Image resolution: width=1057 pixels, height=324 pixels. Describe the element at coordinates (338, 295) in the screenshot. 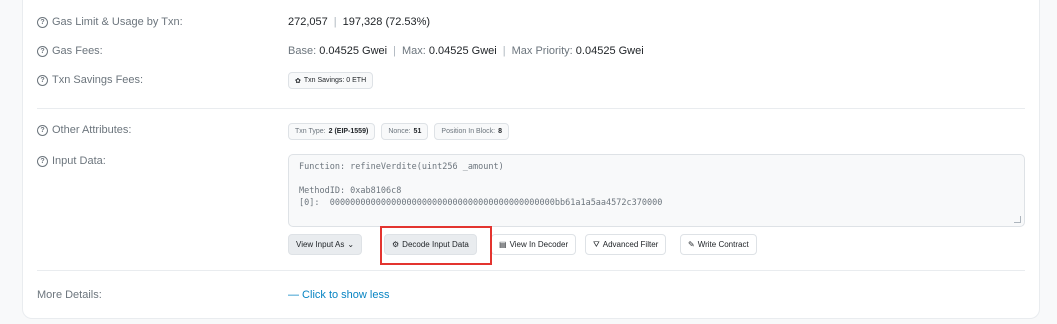

I see `show-less-link: — Click to show less` at that location.